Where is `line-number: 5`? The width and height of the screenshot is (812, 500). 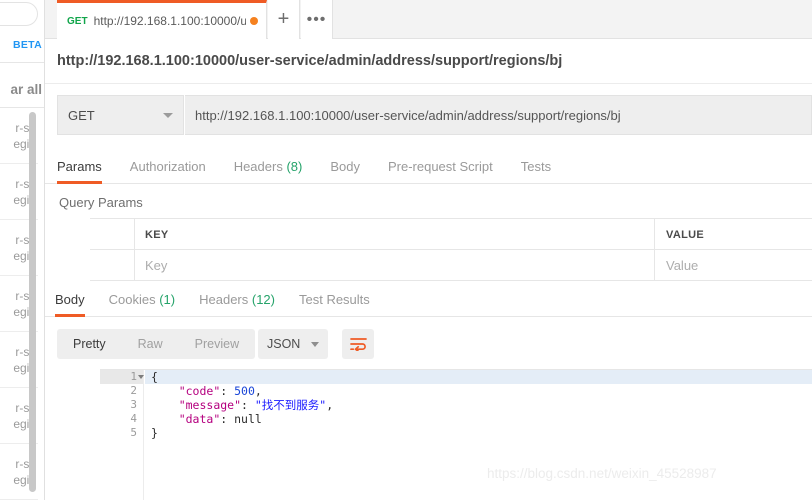
line-number: 5 is located at coordinates (133, 432).